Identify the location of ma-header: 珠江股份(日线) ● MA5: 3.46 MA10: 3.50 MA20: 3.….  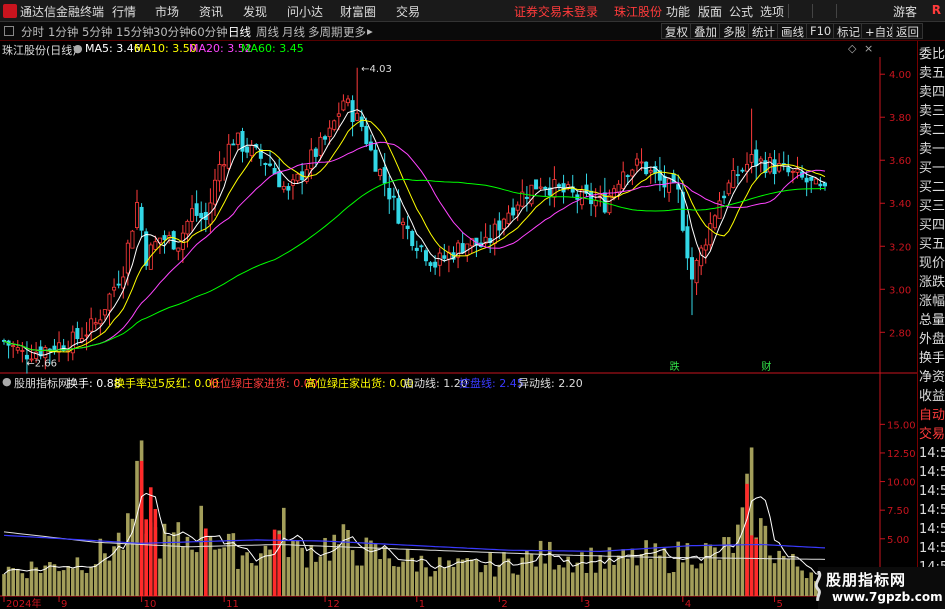
(440, 49).